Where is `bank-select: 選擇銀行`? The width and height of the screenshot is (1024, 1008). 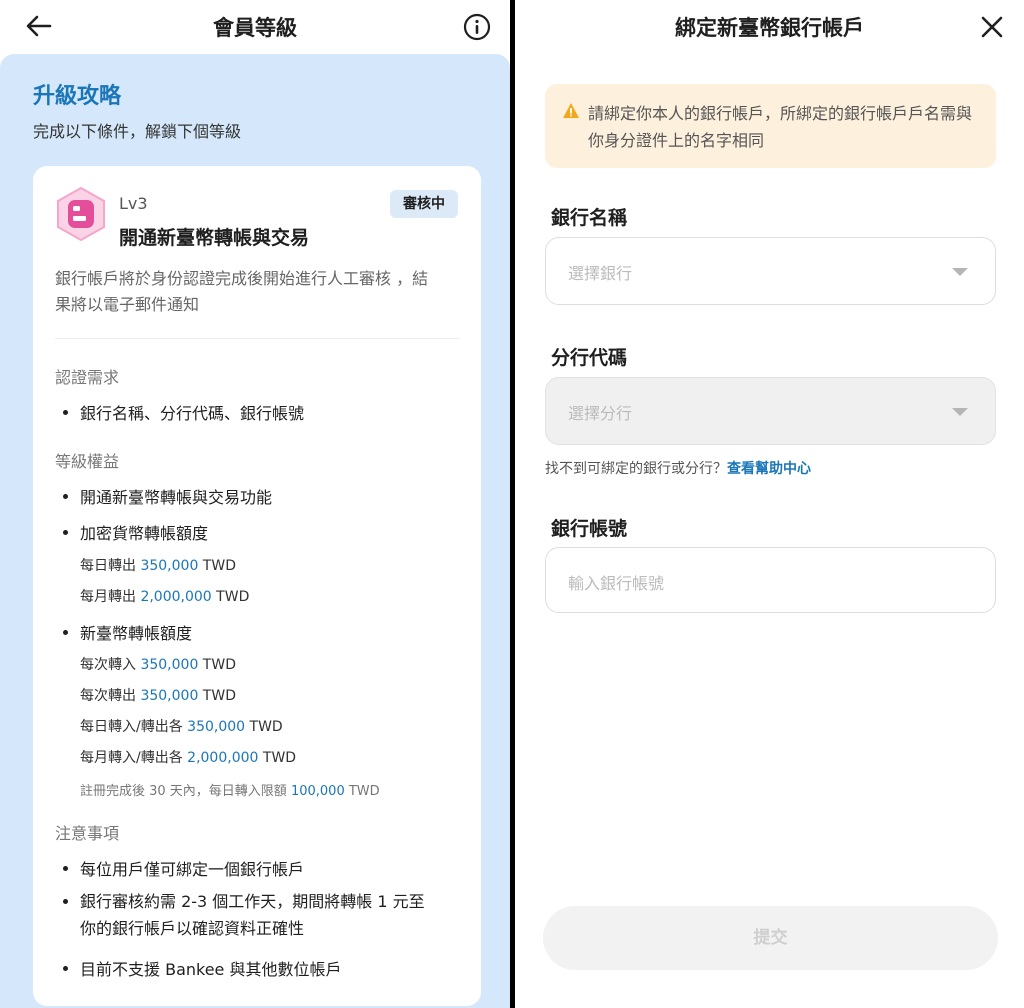 bank-select: 選擇銀行 is located at coordinates (770, 271).